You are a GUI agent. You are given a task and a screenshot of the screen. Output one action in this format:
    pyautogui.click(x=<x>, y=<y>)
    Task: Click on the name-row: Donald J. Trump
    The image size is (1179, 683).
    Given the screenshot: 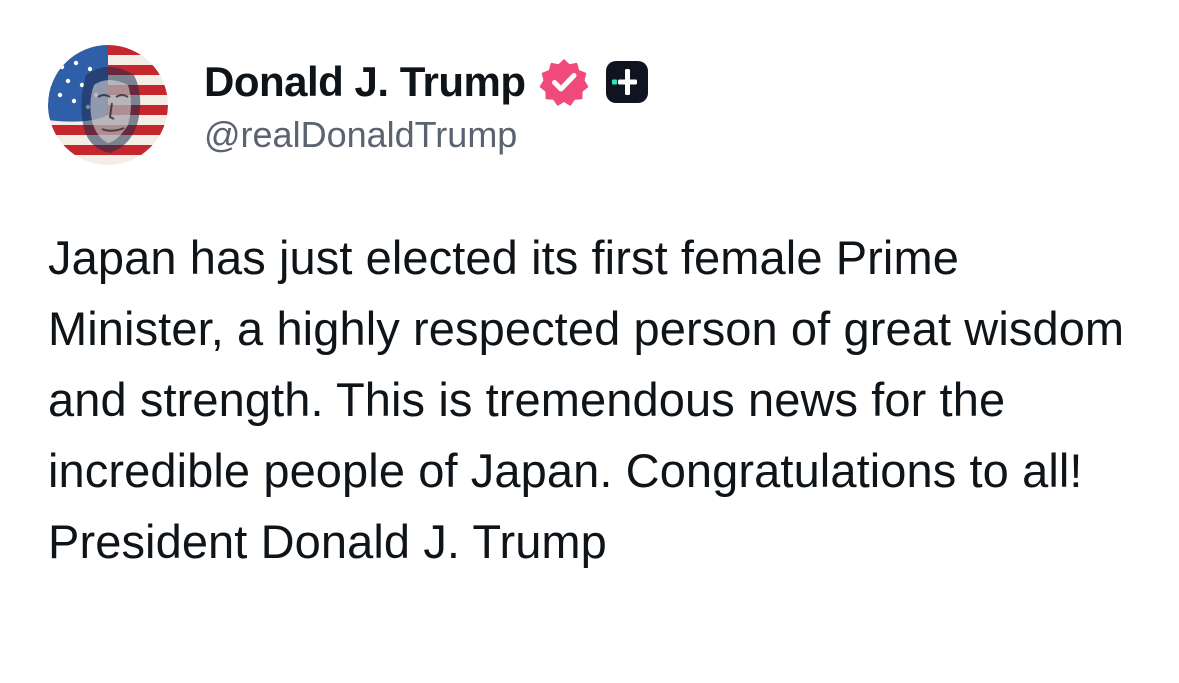 What is the action you would take?
    pyautogui.click(x=427, y=82)
    